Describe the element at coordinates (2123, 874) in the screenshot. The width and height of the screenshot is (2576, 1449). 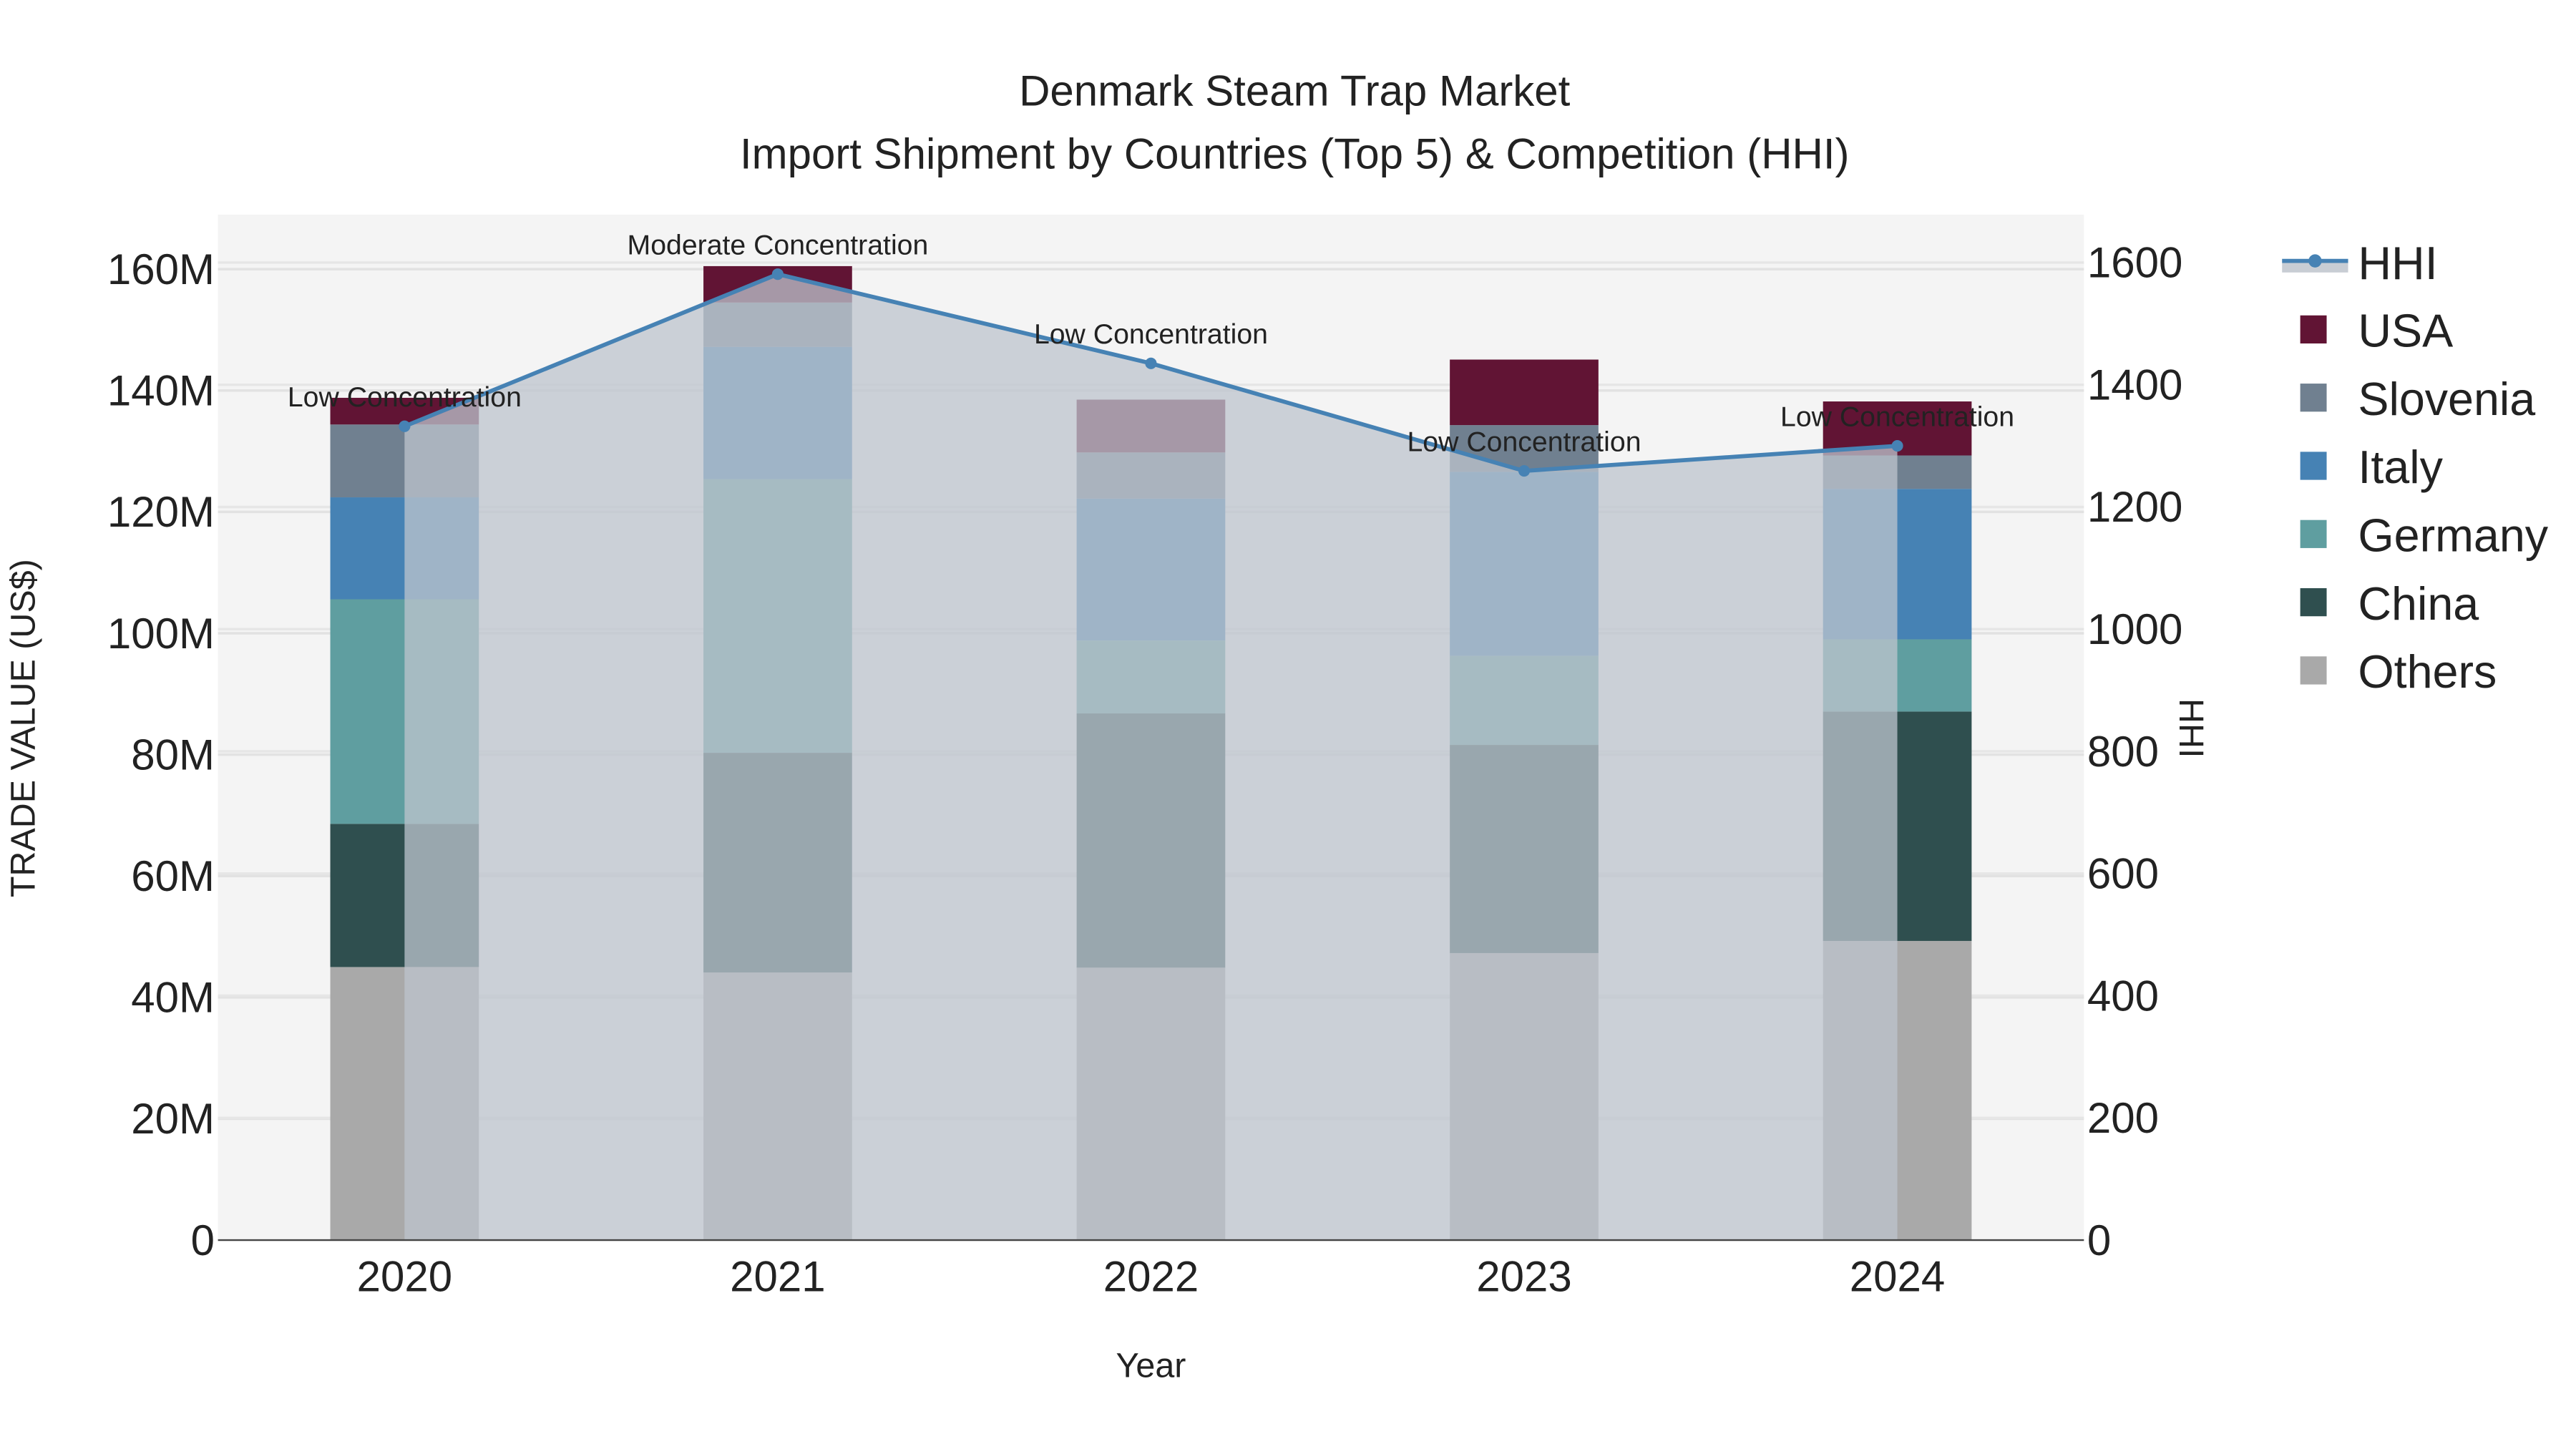
I see `y2-tick-label: 600` at that location.